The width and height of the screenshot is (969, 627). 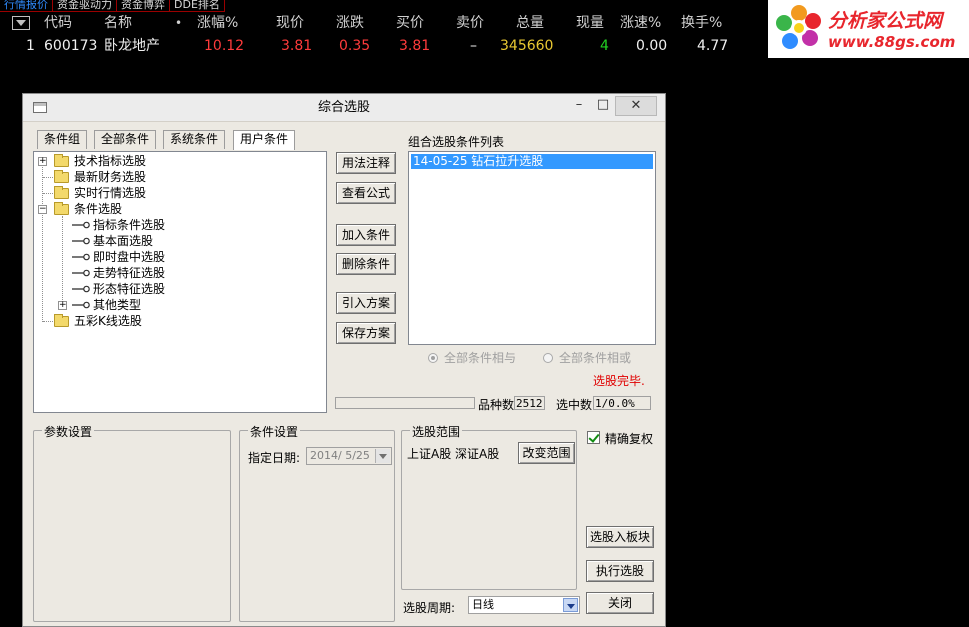 What do you see at coordinates (42, 209) in the screenshot?
I see `minus-icon: −` at bounding box center [42, 209].